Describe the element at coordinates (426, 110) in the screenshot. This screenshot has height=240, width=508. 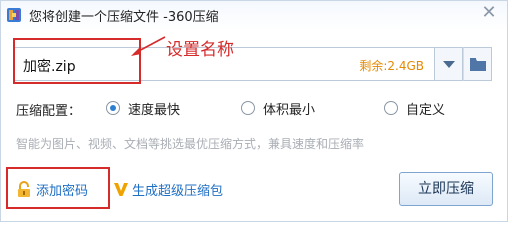
I see `radio-label: 自定义` at that location.